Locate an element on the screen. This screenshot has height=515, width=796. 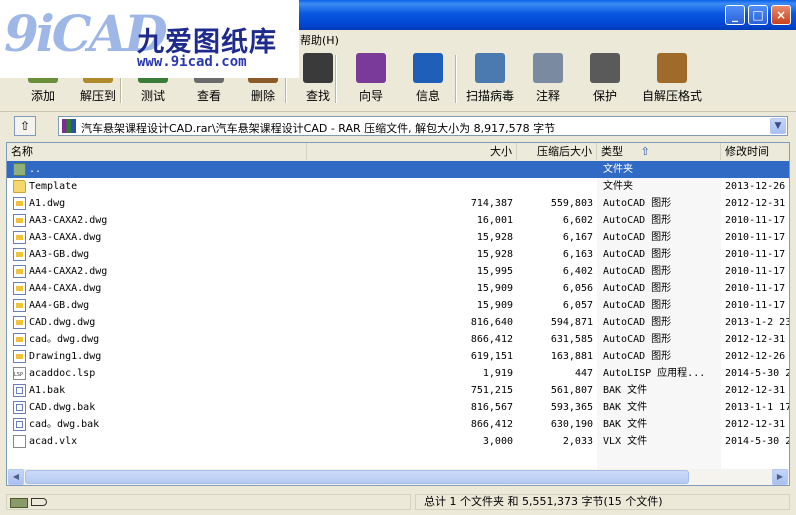
cell-size: 16,001 is located at coordinates (494, 220).